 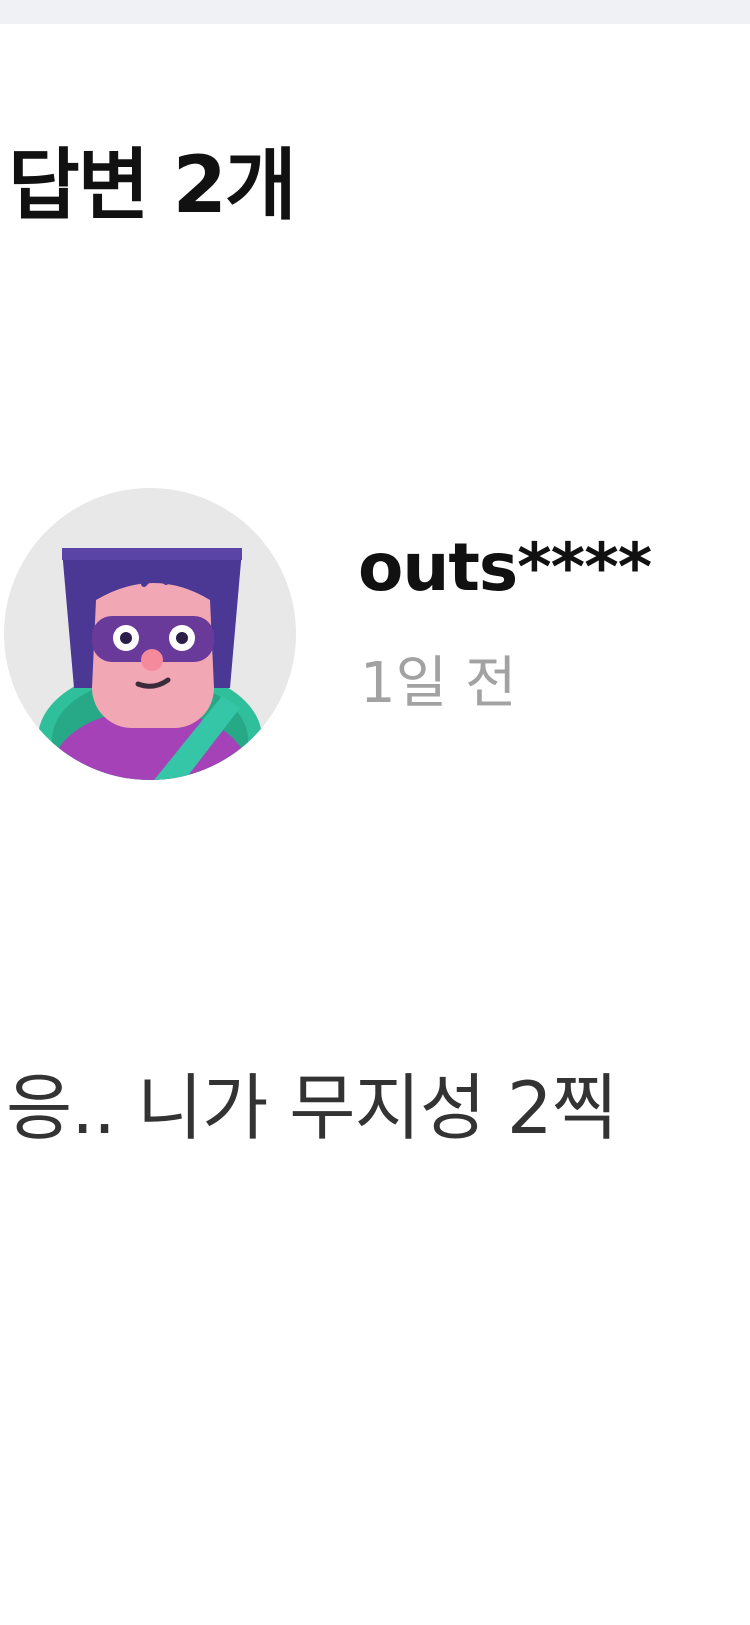 I want to click on status-bar-strip, so click(x=375, y=12).